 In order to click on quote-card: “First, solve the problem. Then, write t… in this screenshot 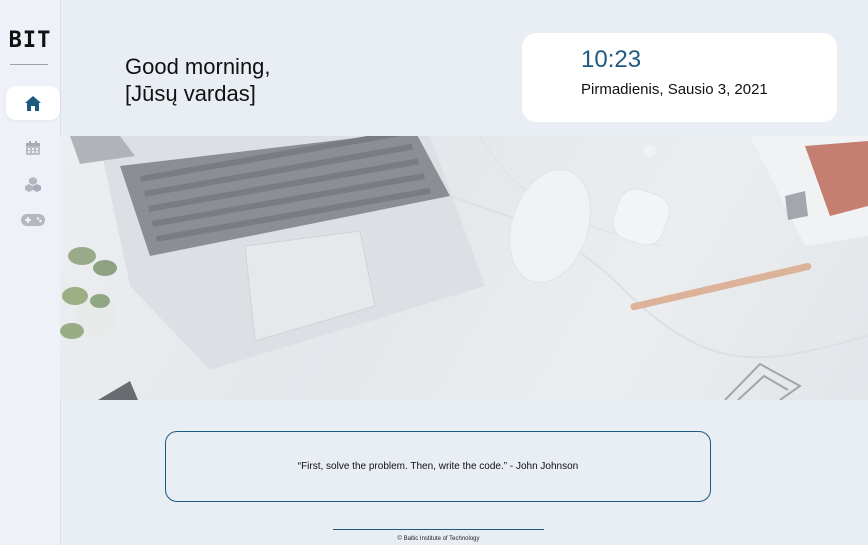, I will do `click(438, 466)`.